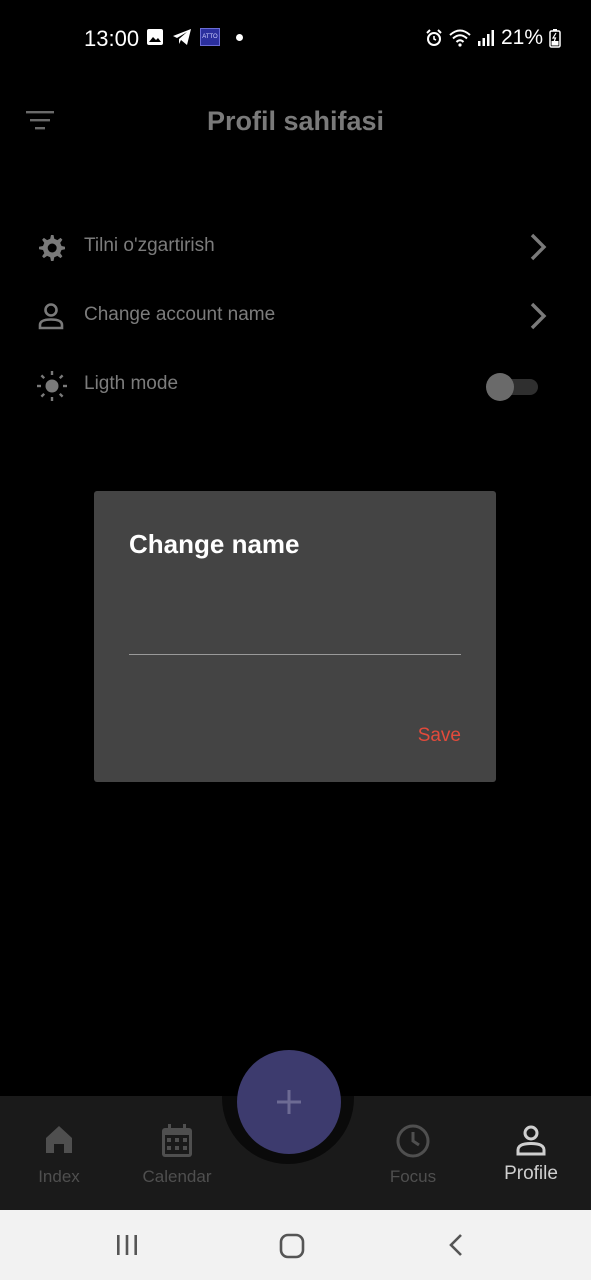 The height and width of the screenshot is (1280, 591). I want to click on battery-icon, so click(555, 38).